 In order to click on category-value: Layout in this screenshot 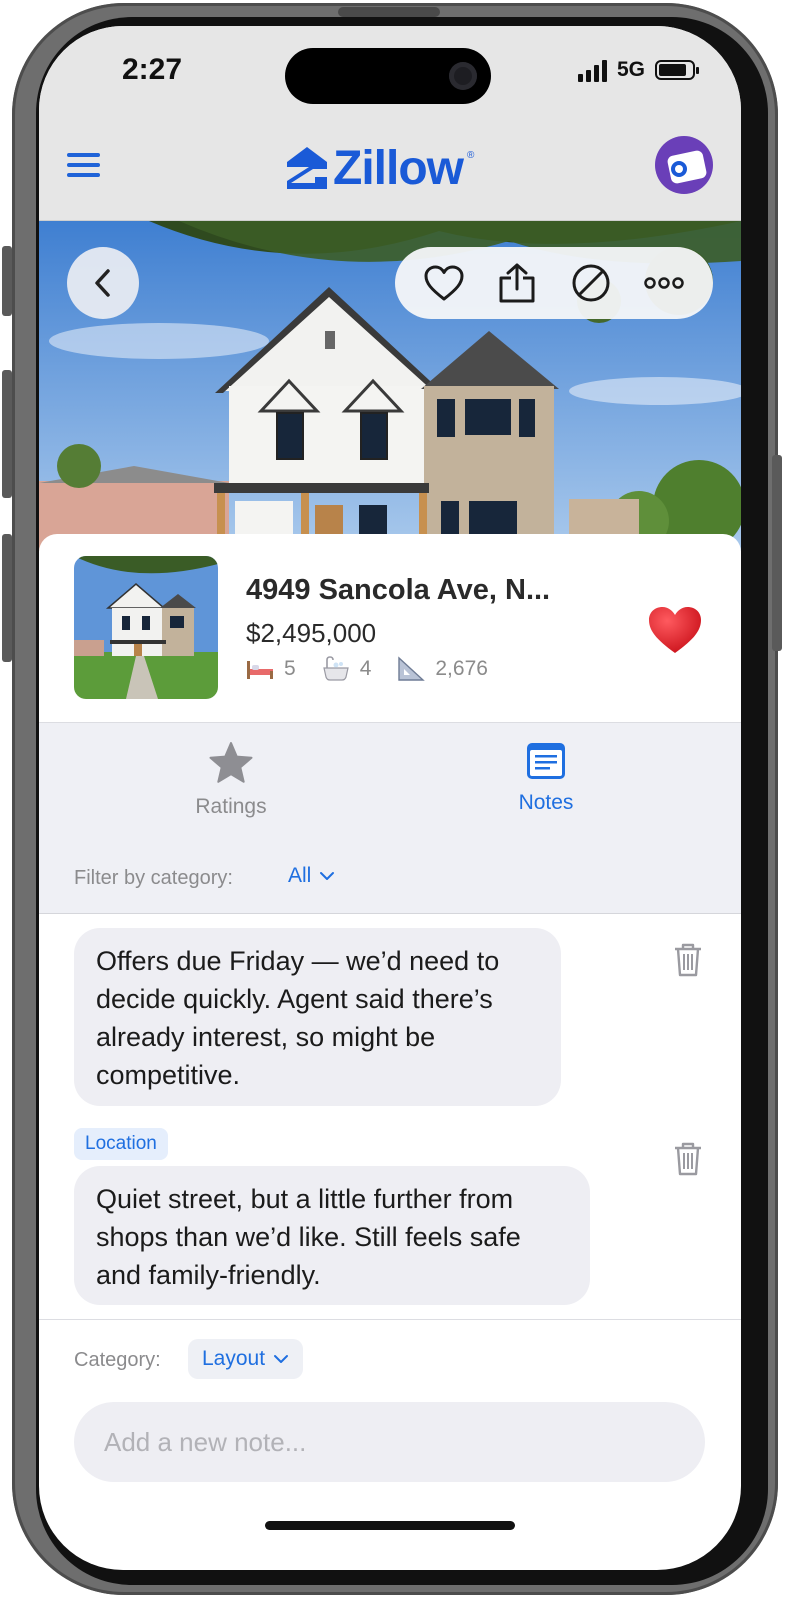, I will do `click(234, 1358)`.